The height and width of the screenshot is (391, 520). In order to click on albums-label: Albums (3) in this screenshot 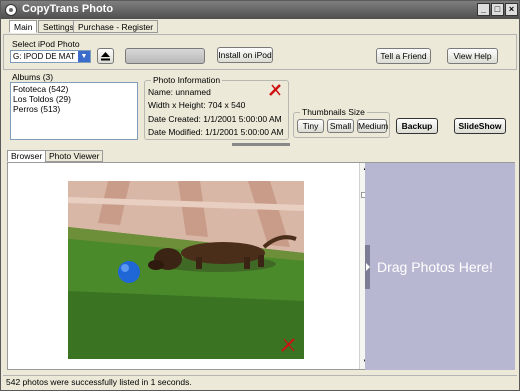, I will do `click(33, 77)`.